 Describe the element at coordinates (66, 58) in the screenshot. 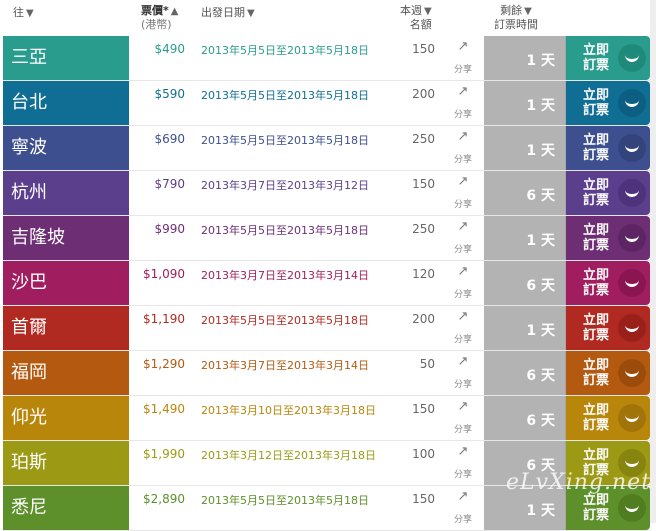

I see `destination-label: 三亞` at that location.